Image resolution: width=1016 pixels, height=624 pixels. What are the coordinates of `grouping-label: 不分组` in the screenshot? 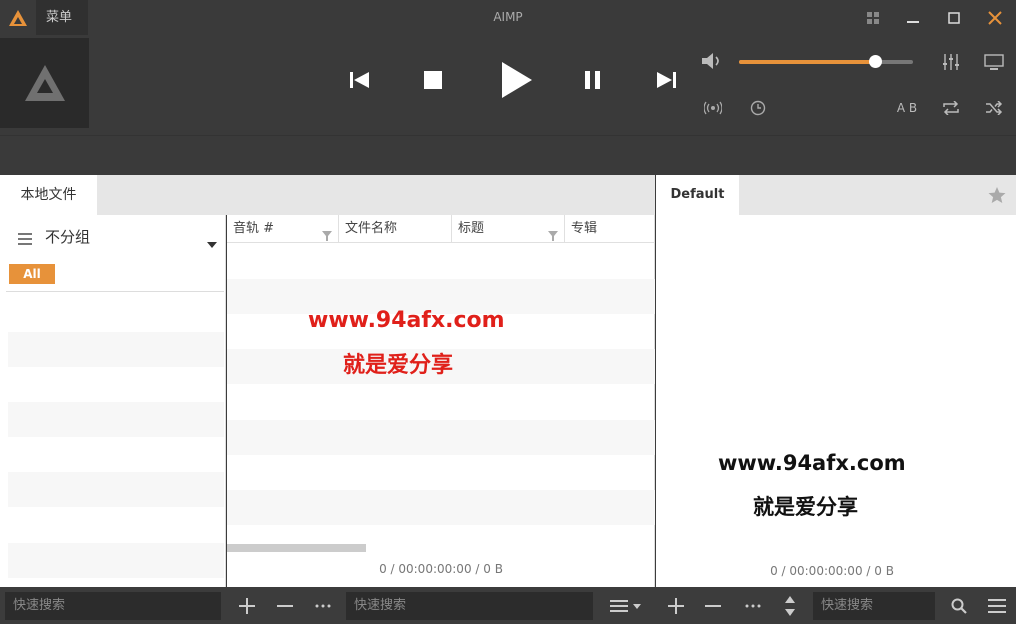 It's located at (68, 237).